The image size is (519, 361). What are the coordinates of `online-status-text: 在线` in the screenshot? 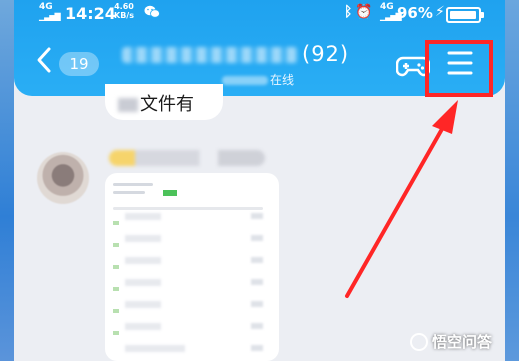 It's located at (282, 80).